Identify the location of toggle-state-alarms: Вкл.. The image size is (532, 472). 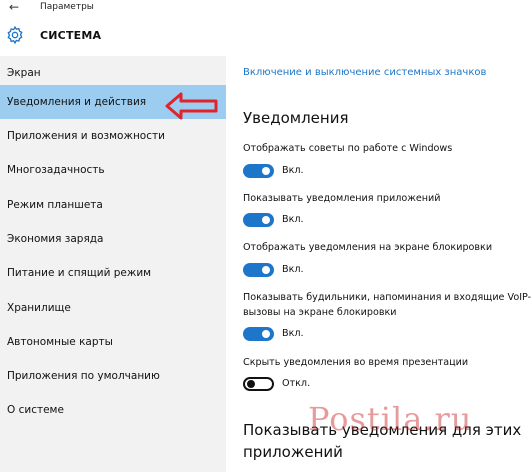
(293, 333).